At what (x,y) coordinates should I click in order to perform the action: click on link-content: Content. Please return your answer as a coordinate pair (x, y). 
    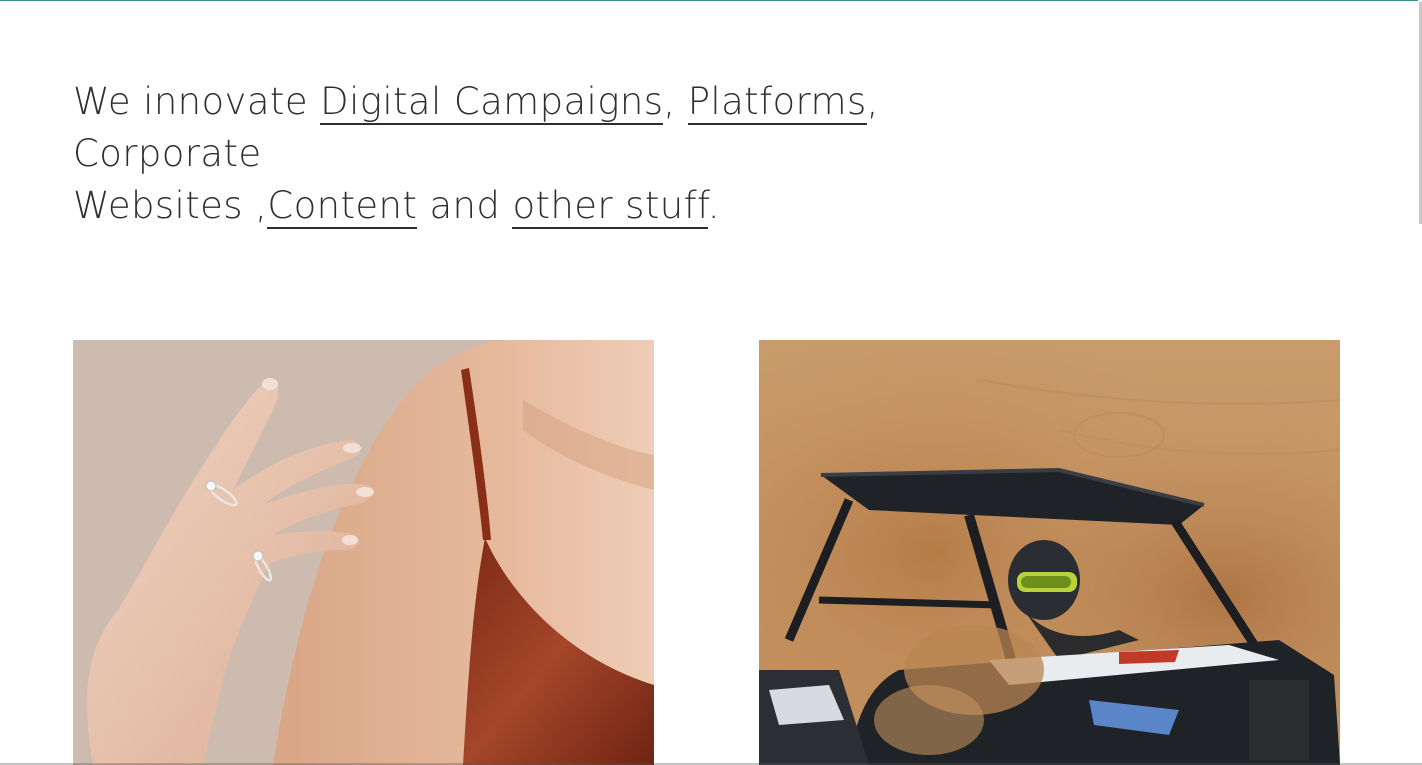
    Looking at the image, I should click on (342, 206).